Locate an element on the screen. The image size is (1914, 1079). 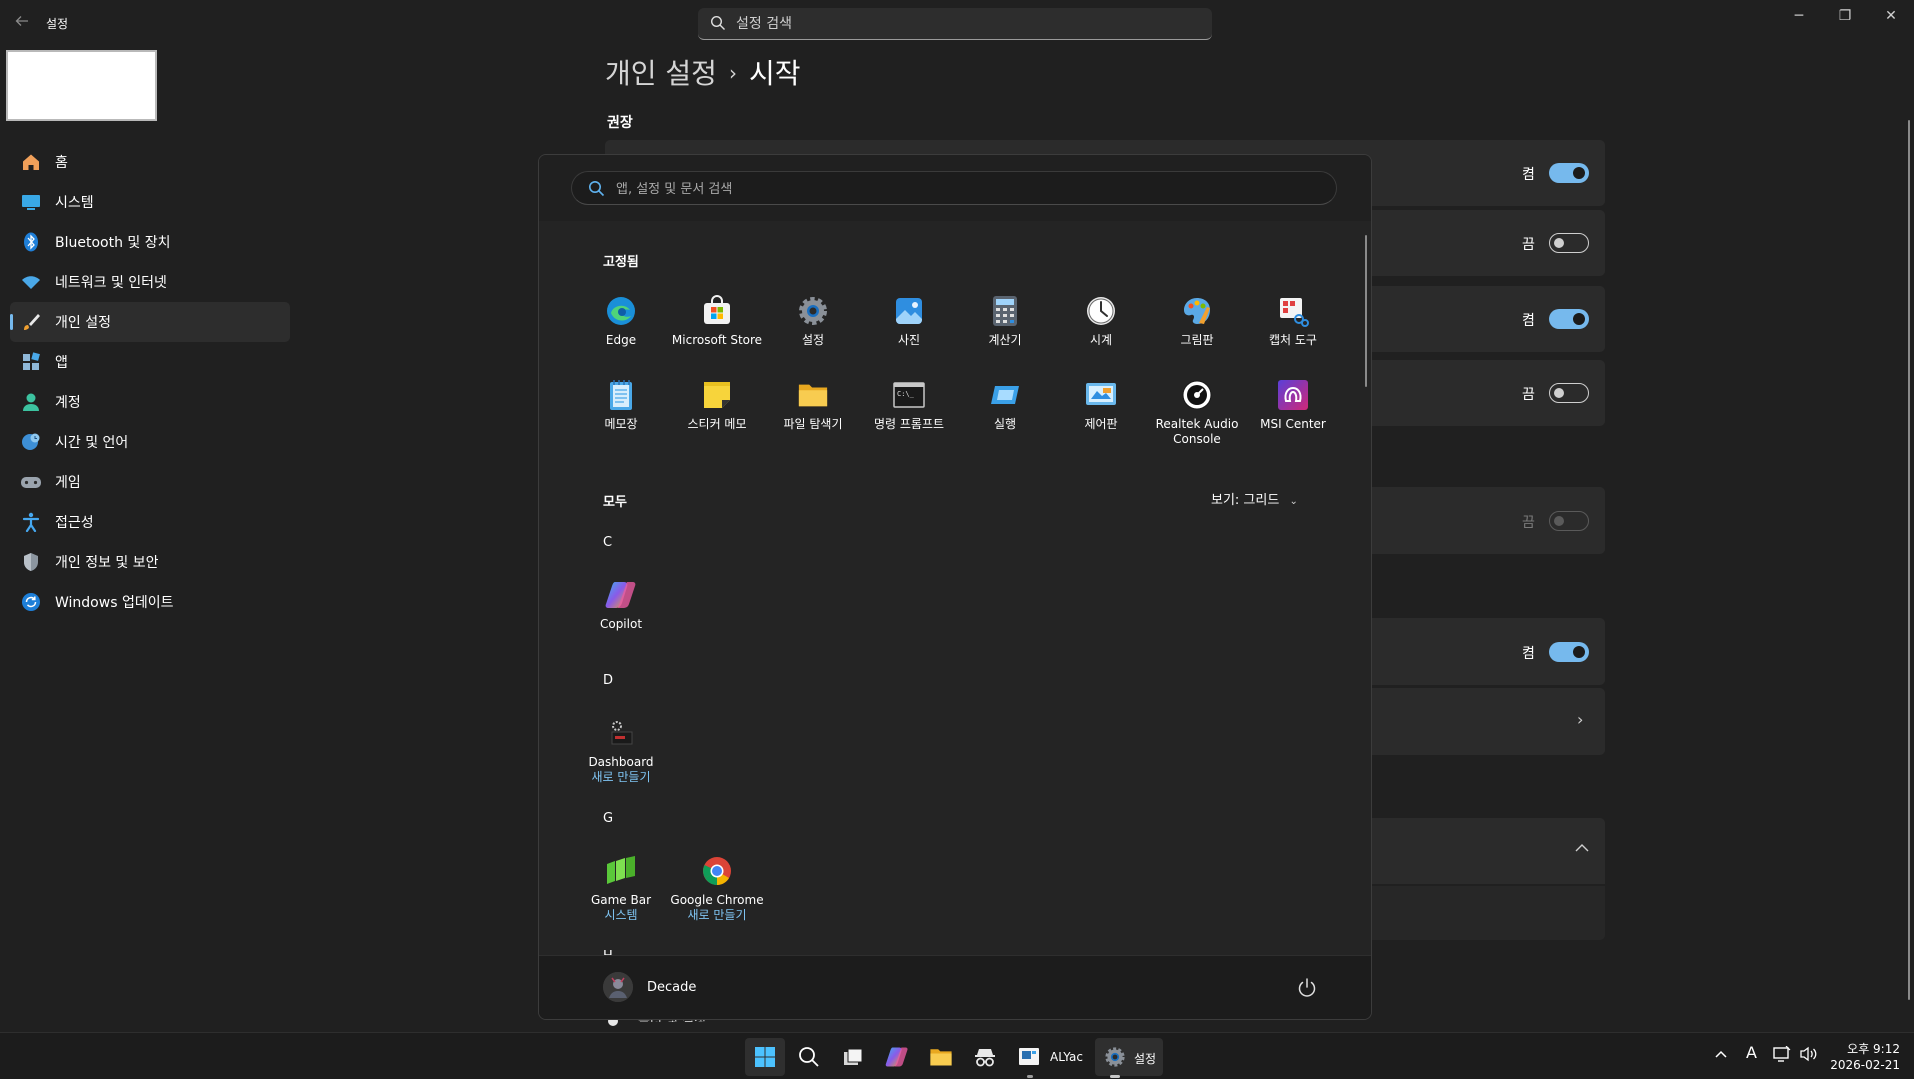
start-scrollbar is located at coordinates (1366, 311).